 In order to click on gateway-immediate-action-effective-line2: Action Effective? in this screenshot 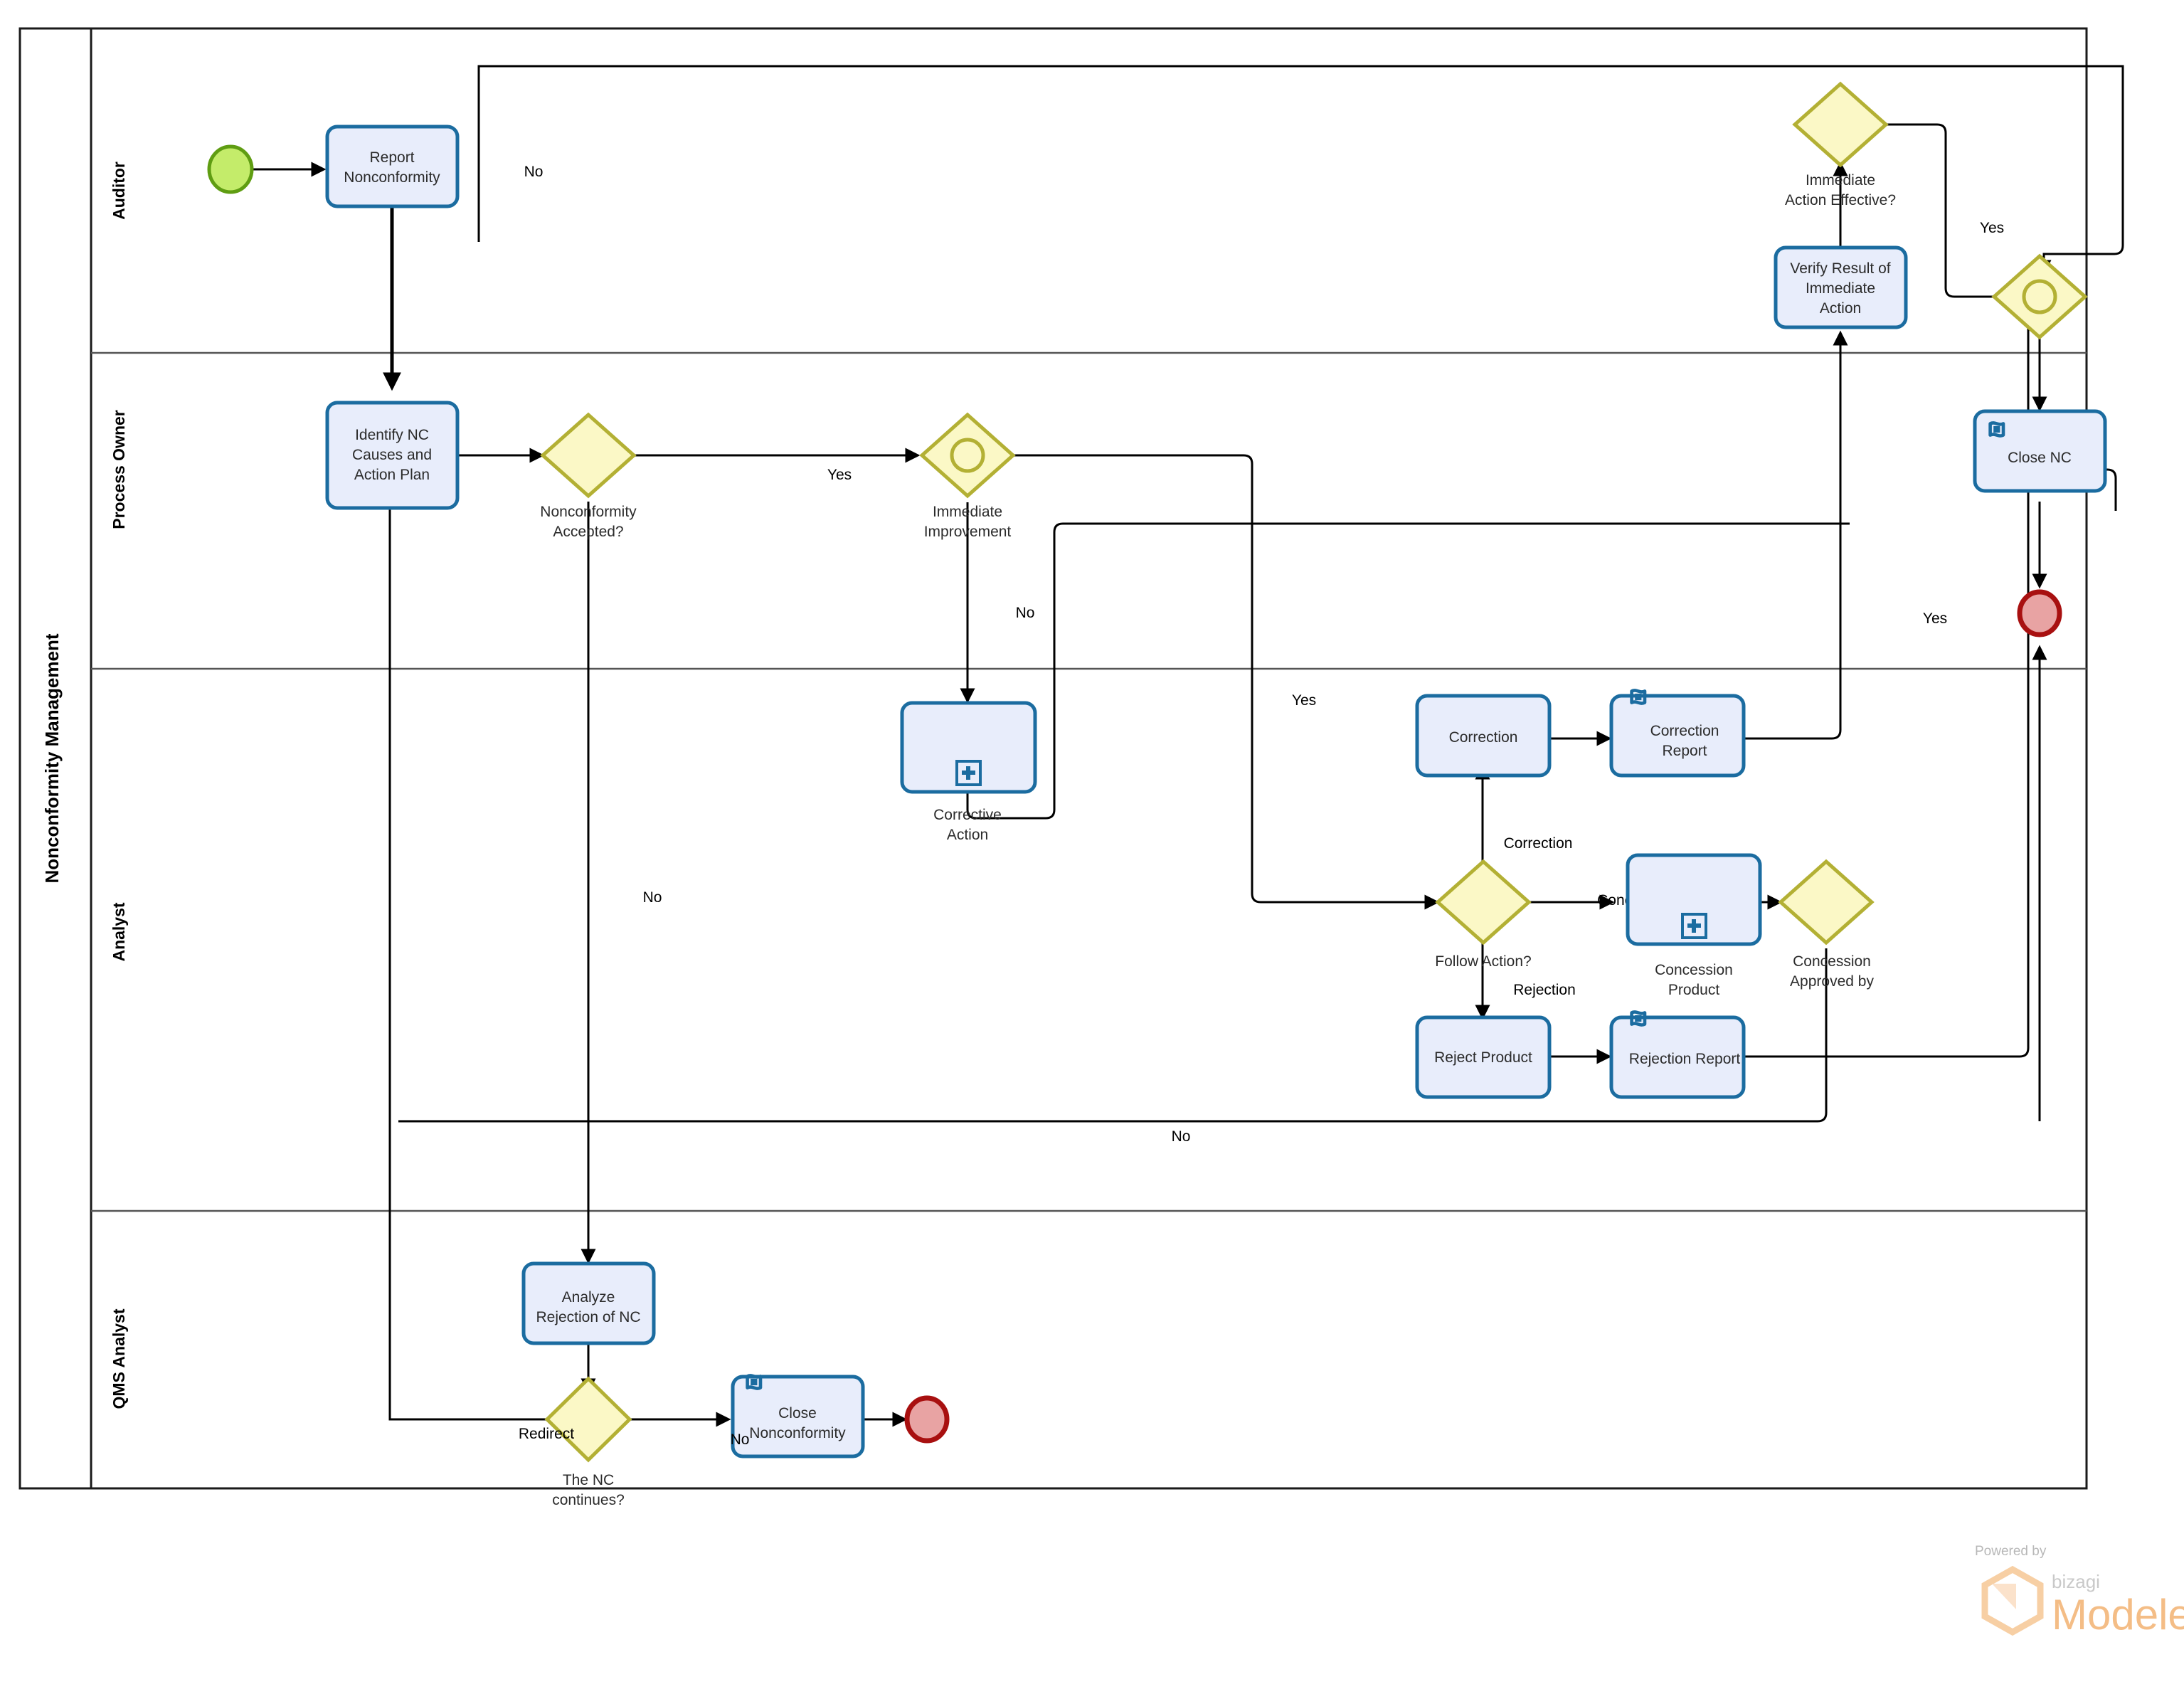, I will do `click(1840, 200)`.